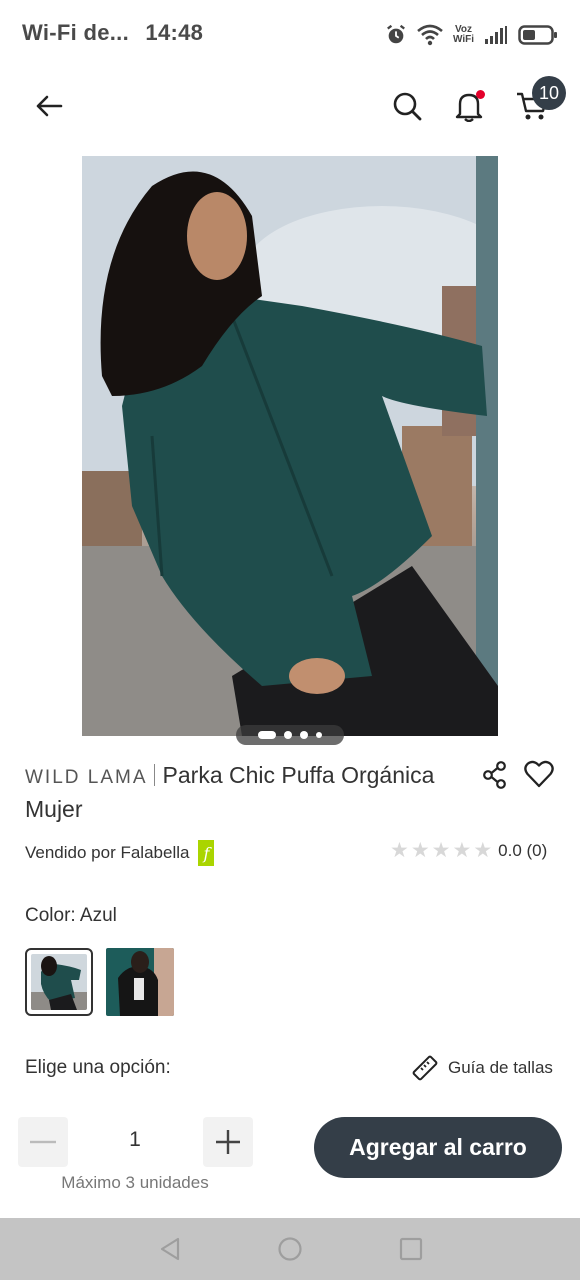 The width and height of the screenshot is (580, 1280). I want to click on nav-back-button, so click(170, 1249).